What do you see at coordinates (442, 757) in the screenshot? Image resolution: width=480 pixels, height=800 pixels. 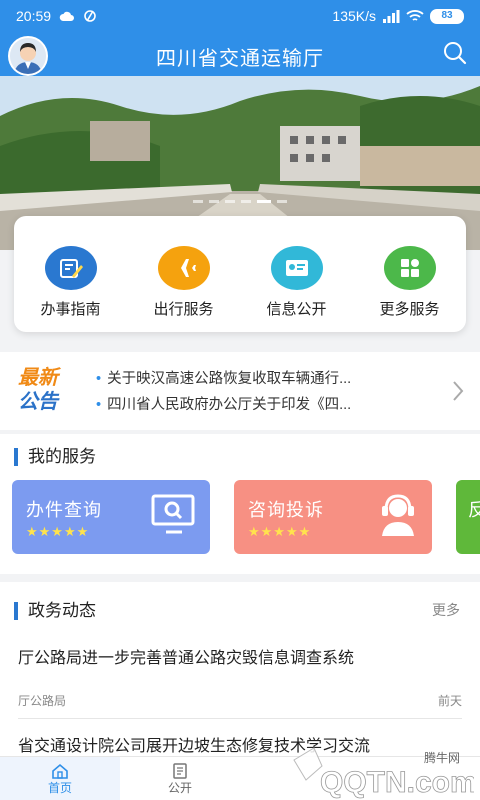 I see `watermark-text1: 腾牛网` at bounding box center [442, 757].